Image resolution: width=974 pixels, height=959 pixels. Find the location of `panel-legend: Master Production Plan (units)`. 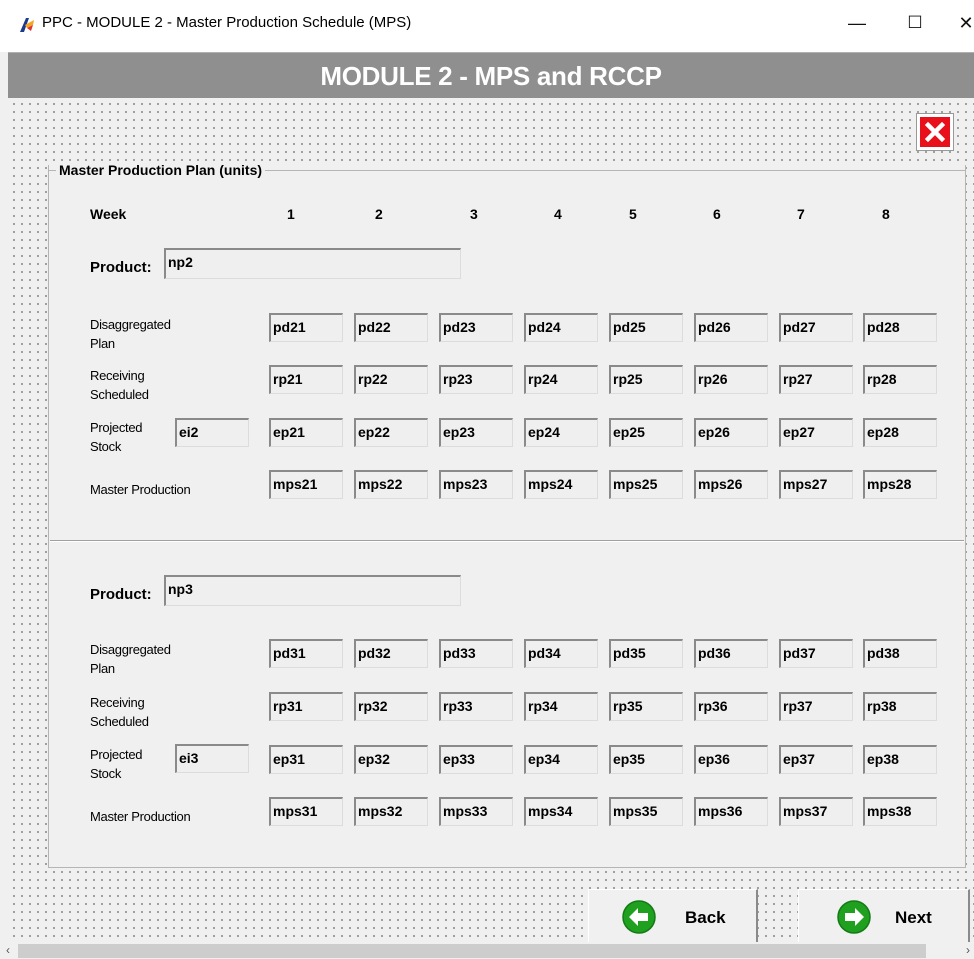

panel-legend: Master Production Plan (units) is located at coordinates (161, 170).